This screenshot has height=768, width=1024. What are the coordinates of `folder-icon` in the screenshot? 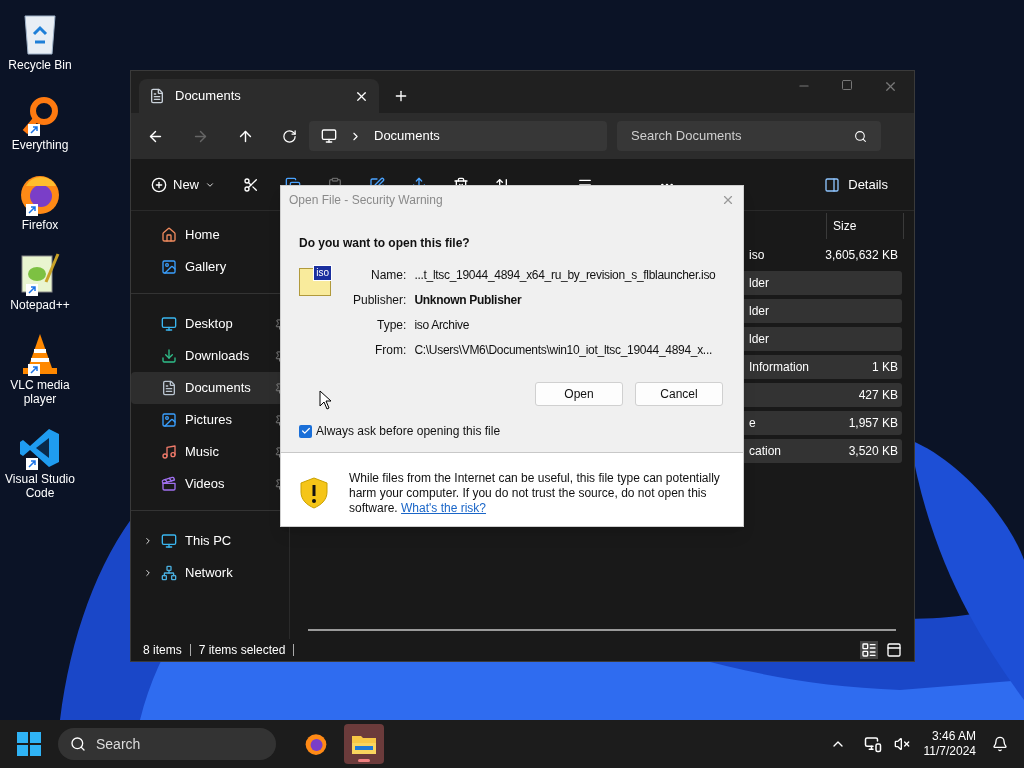 It's located at (364, 744).